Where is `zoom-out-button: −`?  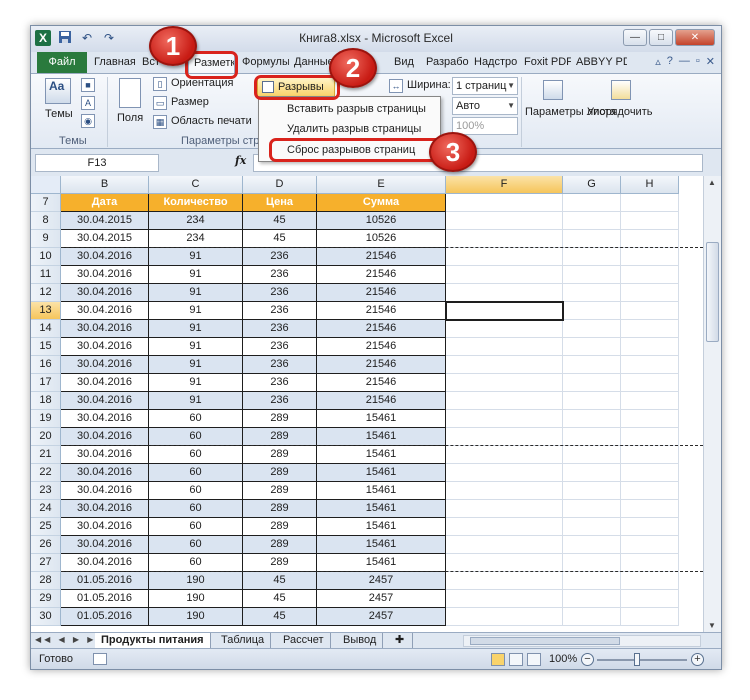 zoom-out-button: − is located at coordinates (587, 659).